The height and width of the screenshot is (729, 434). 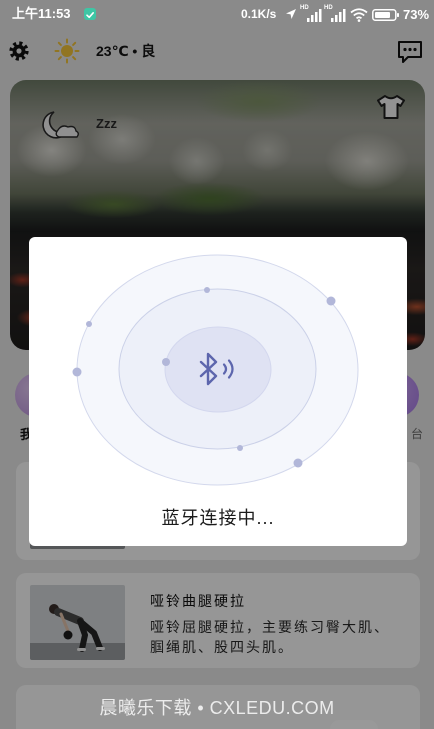 I want to click on check-mark, so click(x=90, y=15).